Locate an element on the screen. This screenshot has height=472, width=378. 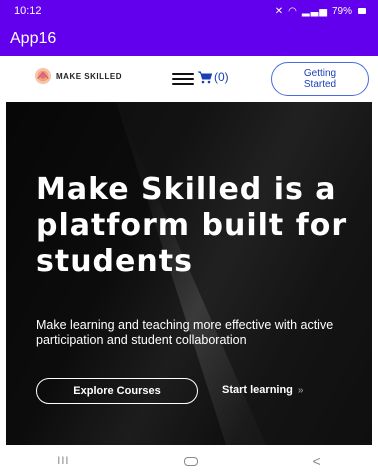
explore-courses-button: Explore Courses is located at coordinates (117, 391).